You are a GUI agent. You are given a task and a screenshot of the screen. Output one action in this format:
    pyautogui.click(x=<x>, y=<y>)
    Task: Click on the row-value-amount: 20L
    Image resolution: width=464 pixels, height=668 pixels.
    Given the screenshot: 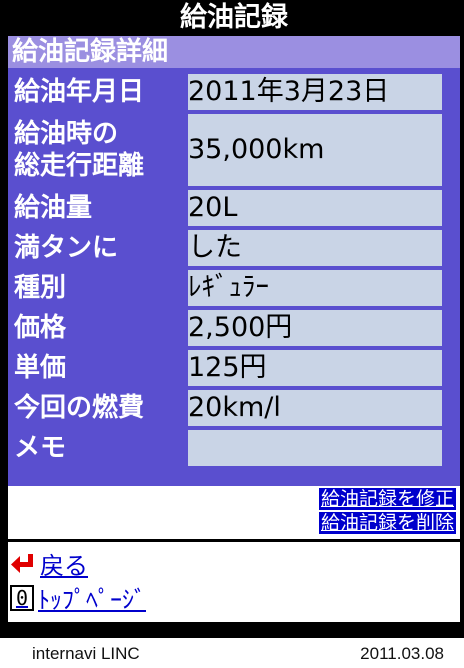 What is the action you would take?
    pyautogui.click(x=315, y=208)
    